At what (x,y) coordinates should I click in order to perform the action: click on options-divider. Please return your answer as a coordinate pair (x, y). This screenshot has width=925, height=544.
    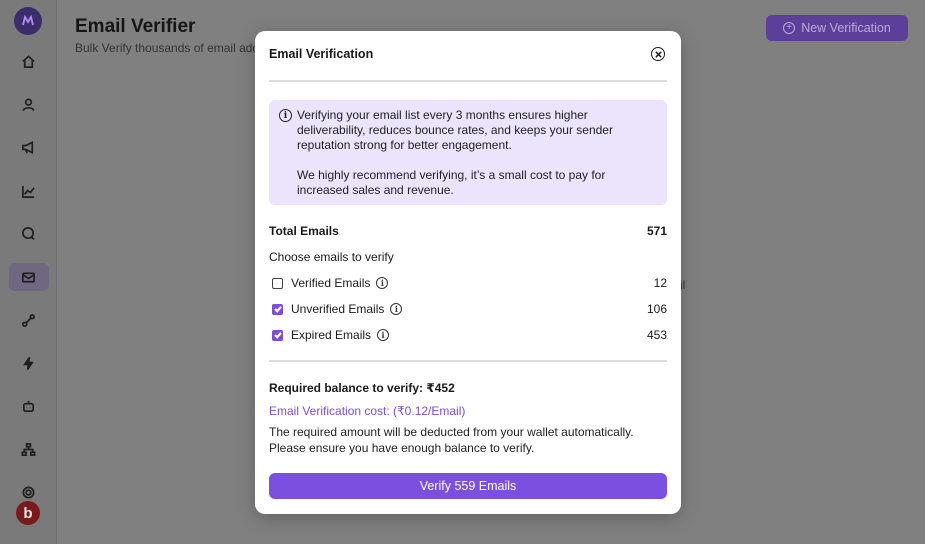
    Looking at the image, I should click on (468, 361).